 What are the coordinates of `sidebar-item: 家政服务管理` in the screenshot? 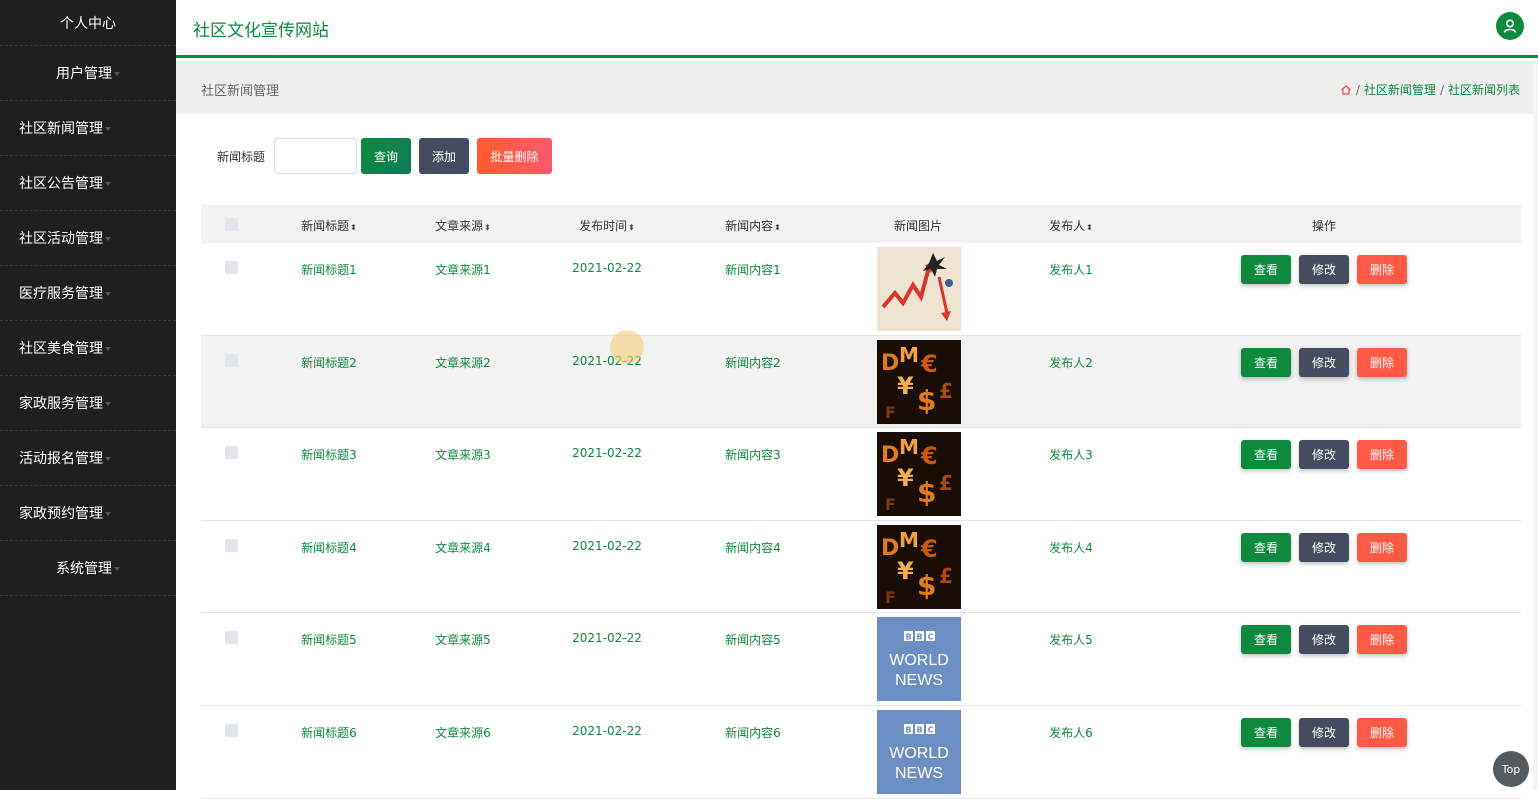 It's located at (88, 403).